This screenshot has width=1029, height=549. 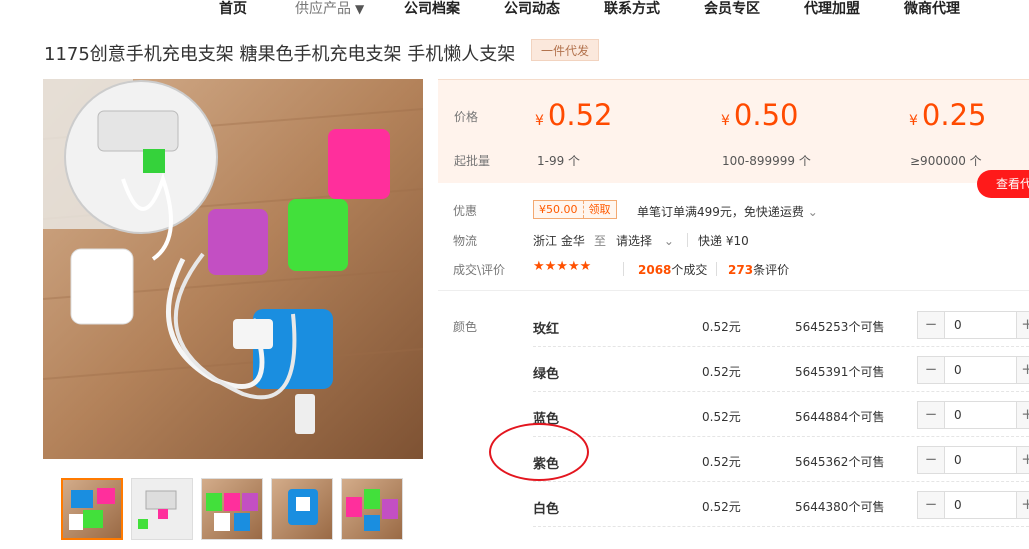 I want to click on product-title: 1175创意手机充电支架 糖果色手机充电支架 手机懒人支架, so click(x=280, y=54).